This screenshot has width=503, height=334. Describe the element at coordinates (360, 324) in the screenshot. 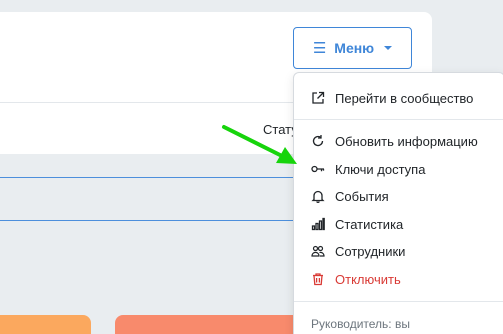

I see `menu-footer-owner: Руководитель: вы` at that location.